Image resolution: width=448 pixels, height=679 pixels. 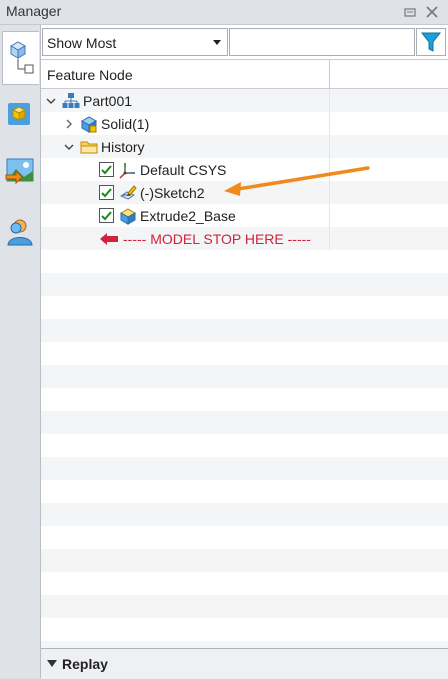 What do you see at coordinates (109, 239) in the screenshot?
I see `arrow-left-icon` at bounding box center [109, 239].